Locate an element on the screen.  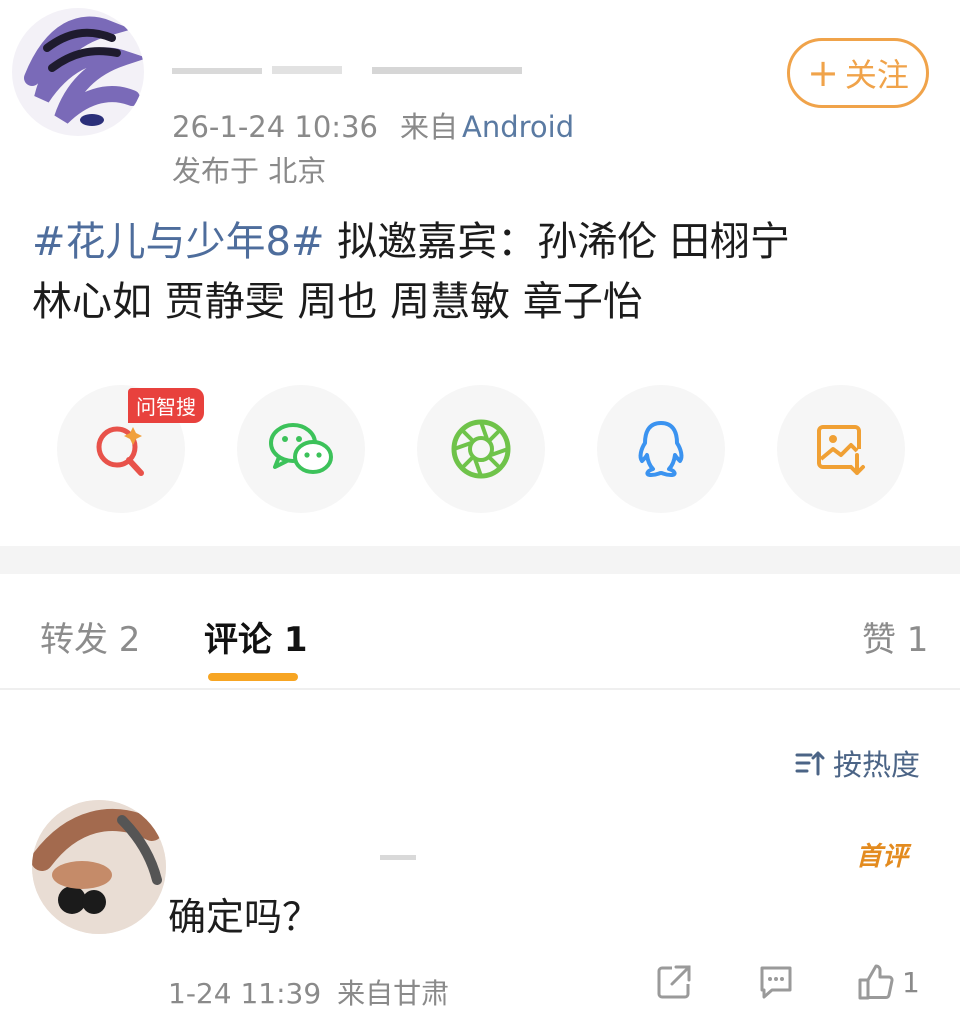
ai-search-icon is located at coordinates (120, 451).